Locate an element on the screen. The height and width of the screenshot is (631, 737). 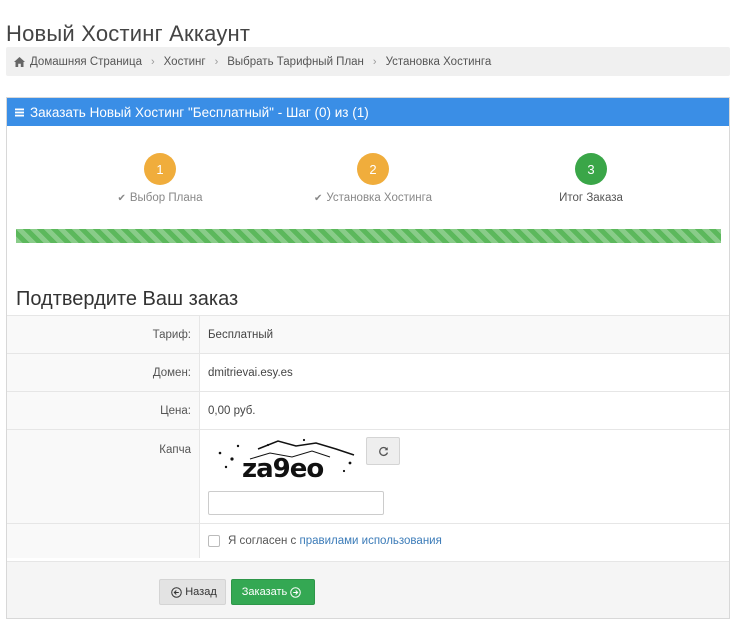
step-hosting-setup: 2 ✔ Установка Хостинга is located at coordinates (373, 178).